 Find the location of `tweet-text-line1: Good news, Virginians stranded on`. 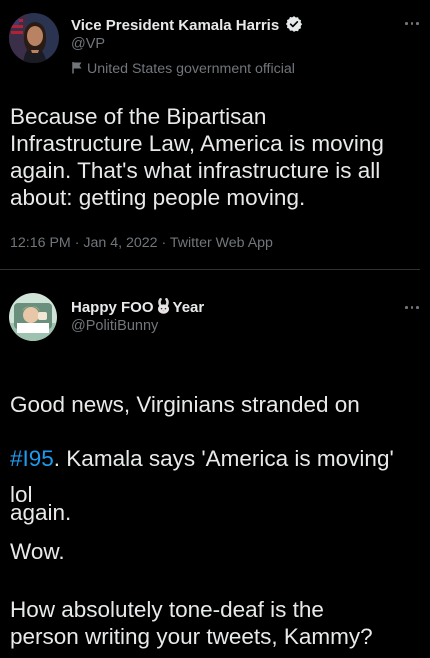

tweet-text-line1: Good news, Virginians stranded on is located at coordinates (185, 404).